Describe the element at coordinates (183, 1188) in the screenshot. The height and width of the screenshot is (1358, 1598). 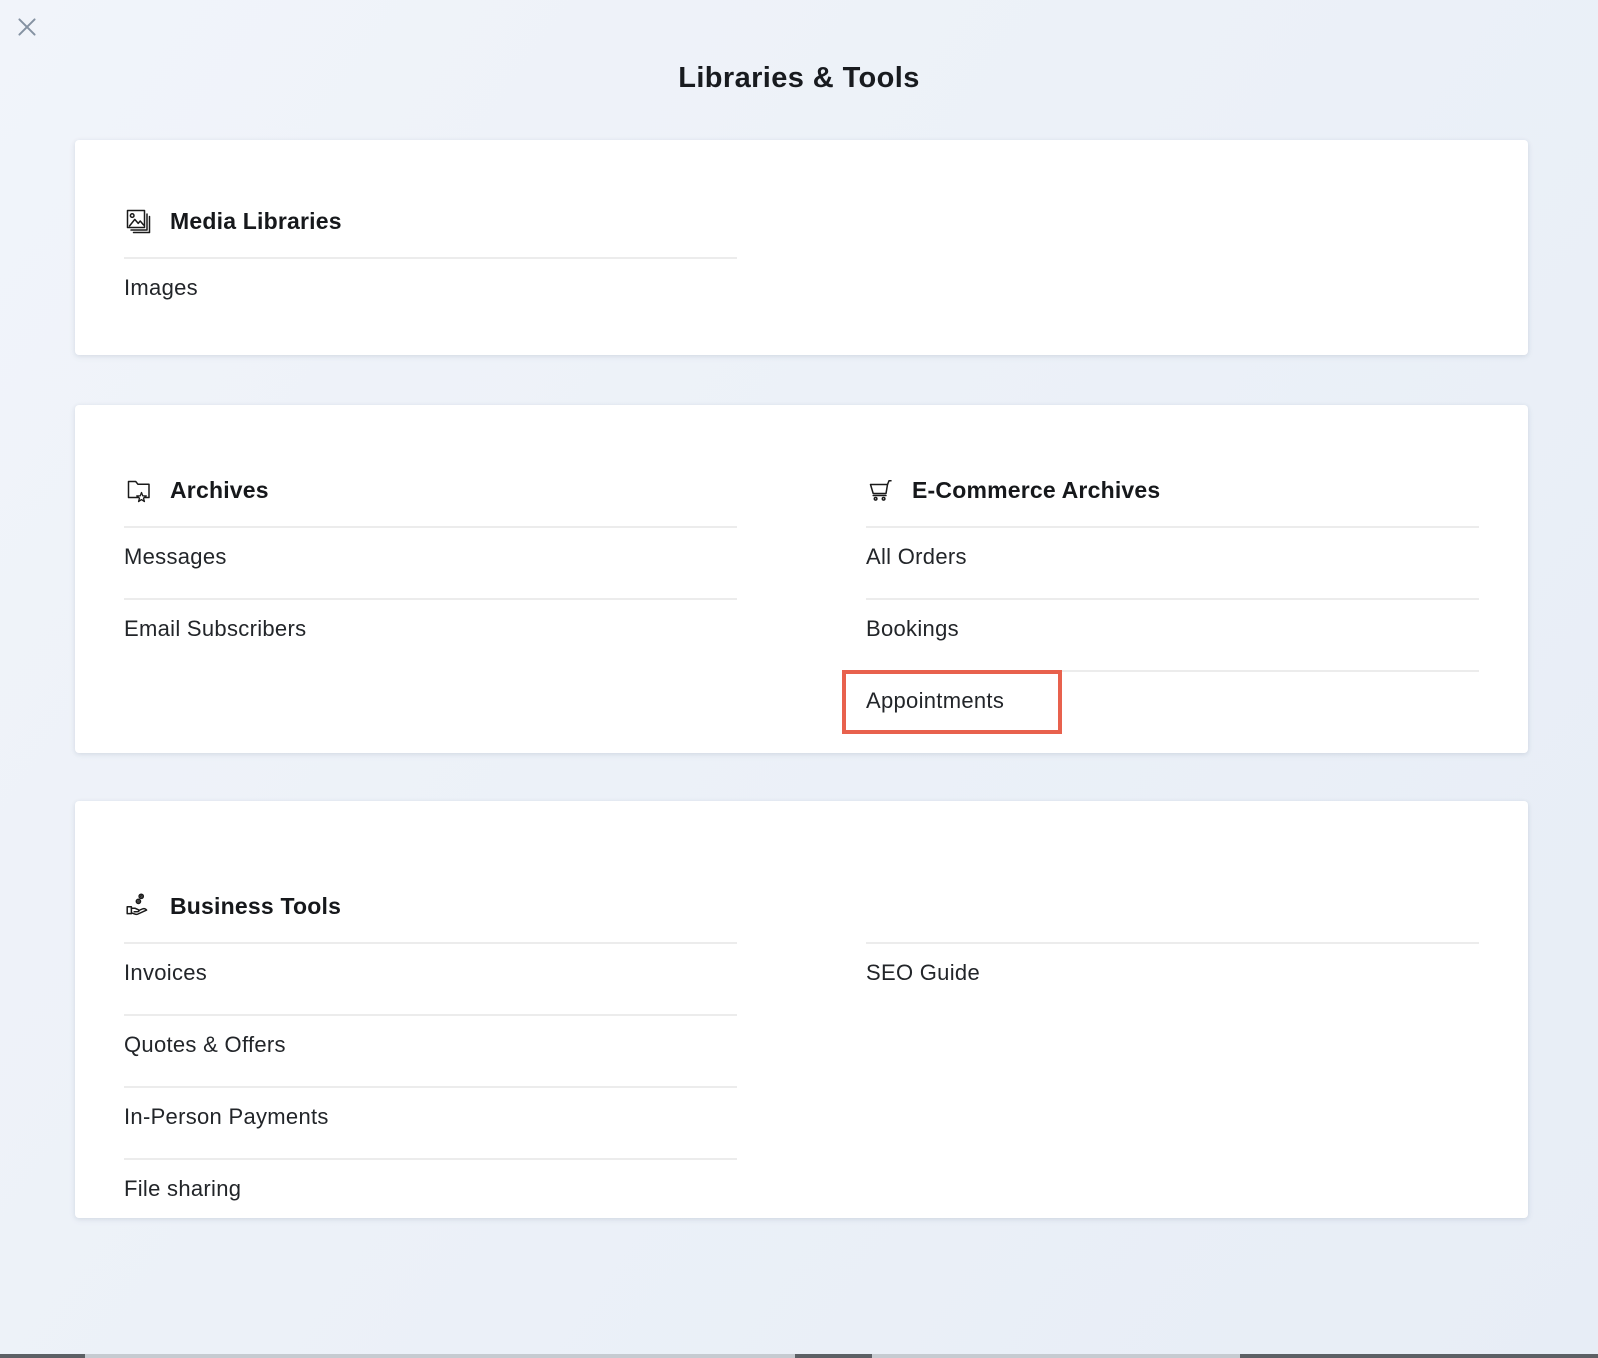
I see `menu-item-label: File sharing` at that location.